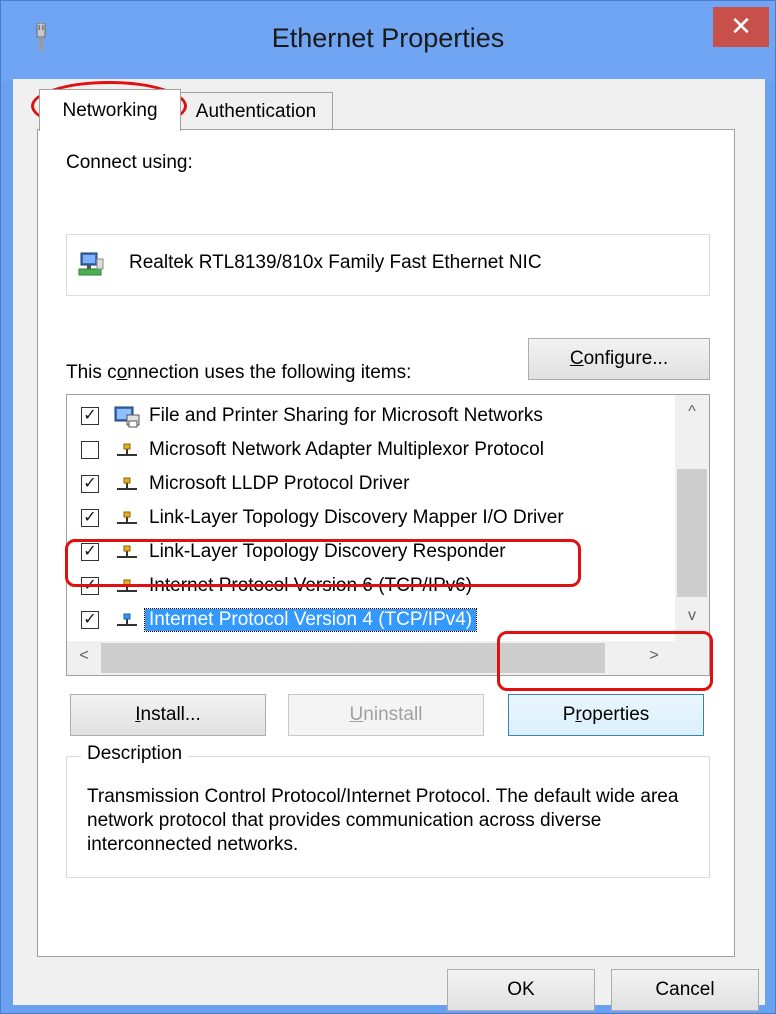 Image resolution: width=776 pixels, height=1014 pixels. Describe the element at coordinates (127, 417) in the screenshot. I see `printer-sharing-icon` at that location.